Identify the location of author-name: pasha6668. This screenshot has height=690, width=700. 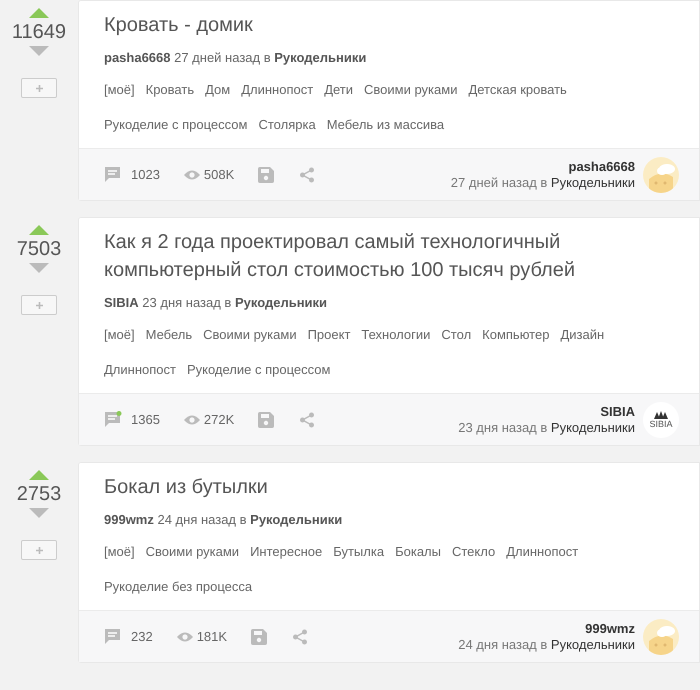
(601, 166).